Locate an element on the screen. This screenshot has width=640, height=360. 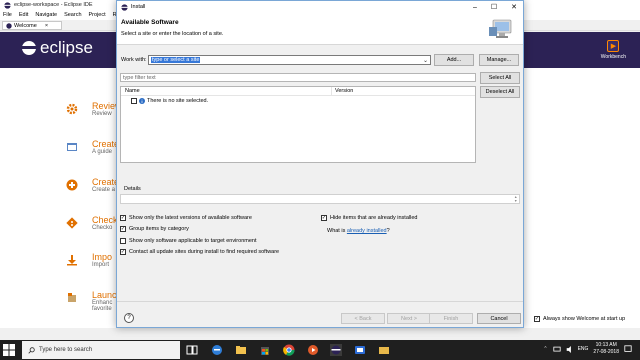
show-latest-checkbox: ✓ is located at coordinates (123, 218).